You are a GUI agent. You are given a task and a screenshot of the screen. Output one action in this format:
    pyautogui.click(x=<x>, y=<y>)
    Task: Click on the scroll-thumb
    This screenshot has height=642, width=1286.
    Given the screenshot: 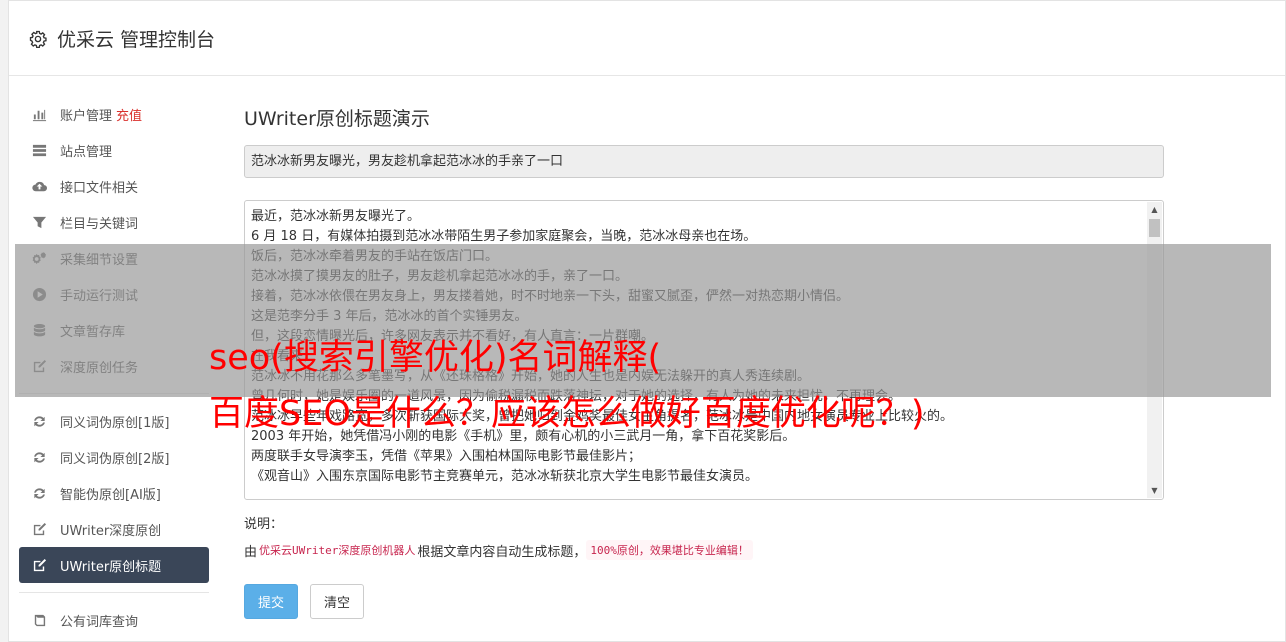 What is the action you would take?
    pyautogui.click(x=1154, y=228)
    